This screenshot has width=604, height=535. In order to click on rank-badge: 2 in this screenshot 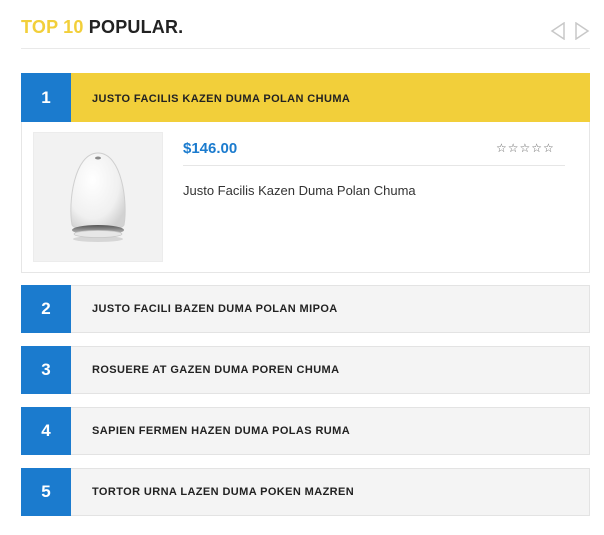, I will do `click(46, 309)`.